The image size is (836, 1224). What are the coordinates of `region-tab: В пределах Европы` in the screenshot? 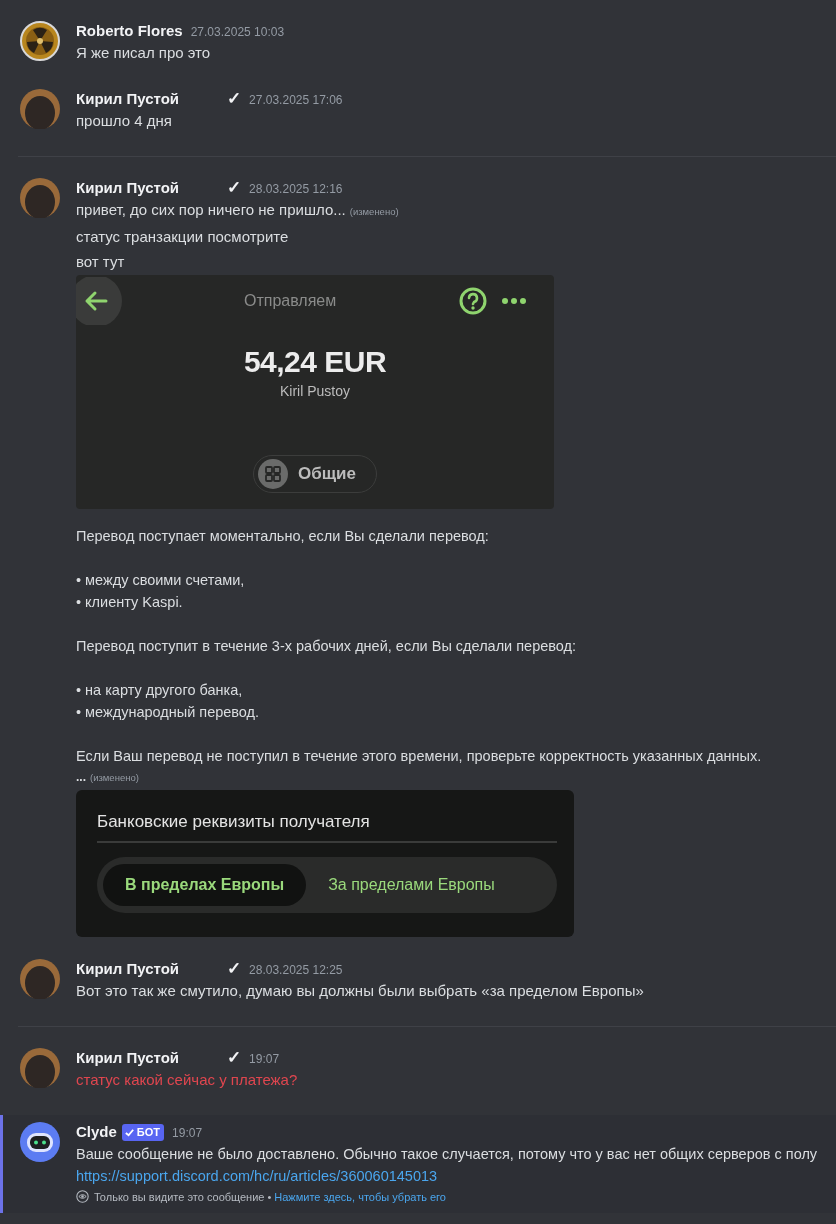 It's located at (205, 885).